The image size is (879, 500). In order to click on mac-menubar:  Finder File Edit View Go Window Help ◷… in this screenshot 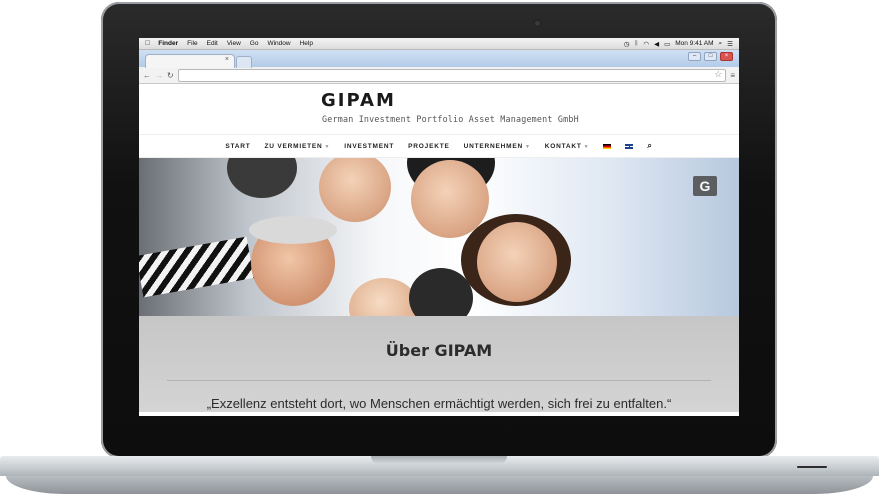, I will do `click(439, 44)`.